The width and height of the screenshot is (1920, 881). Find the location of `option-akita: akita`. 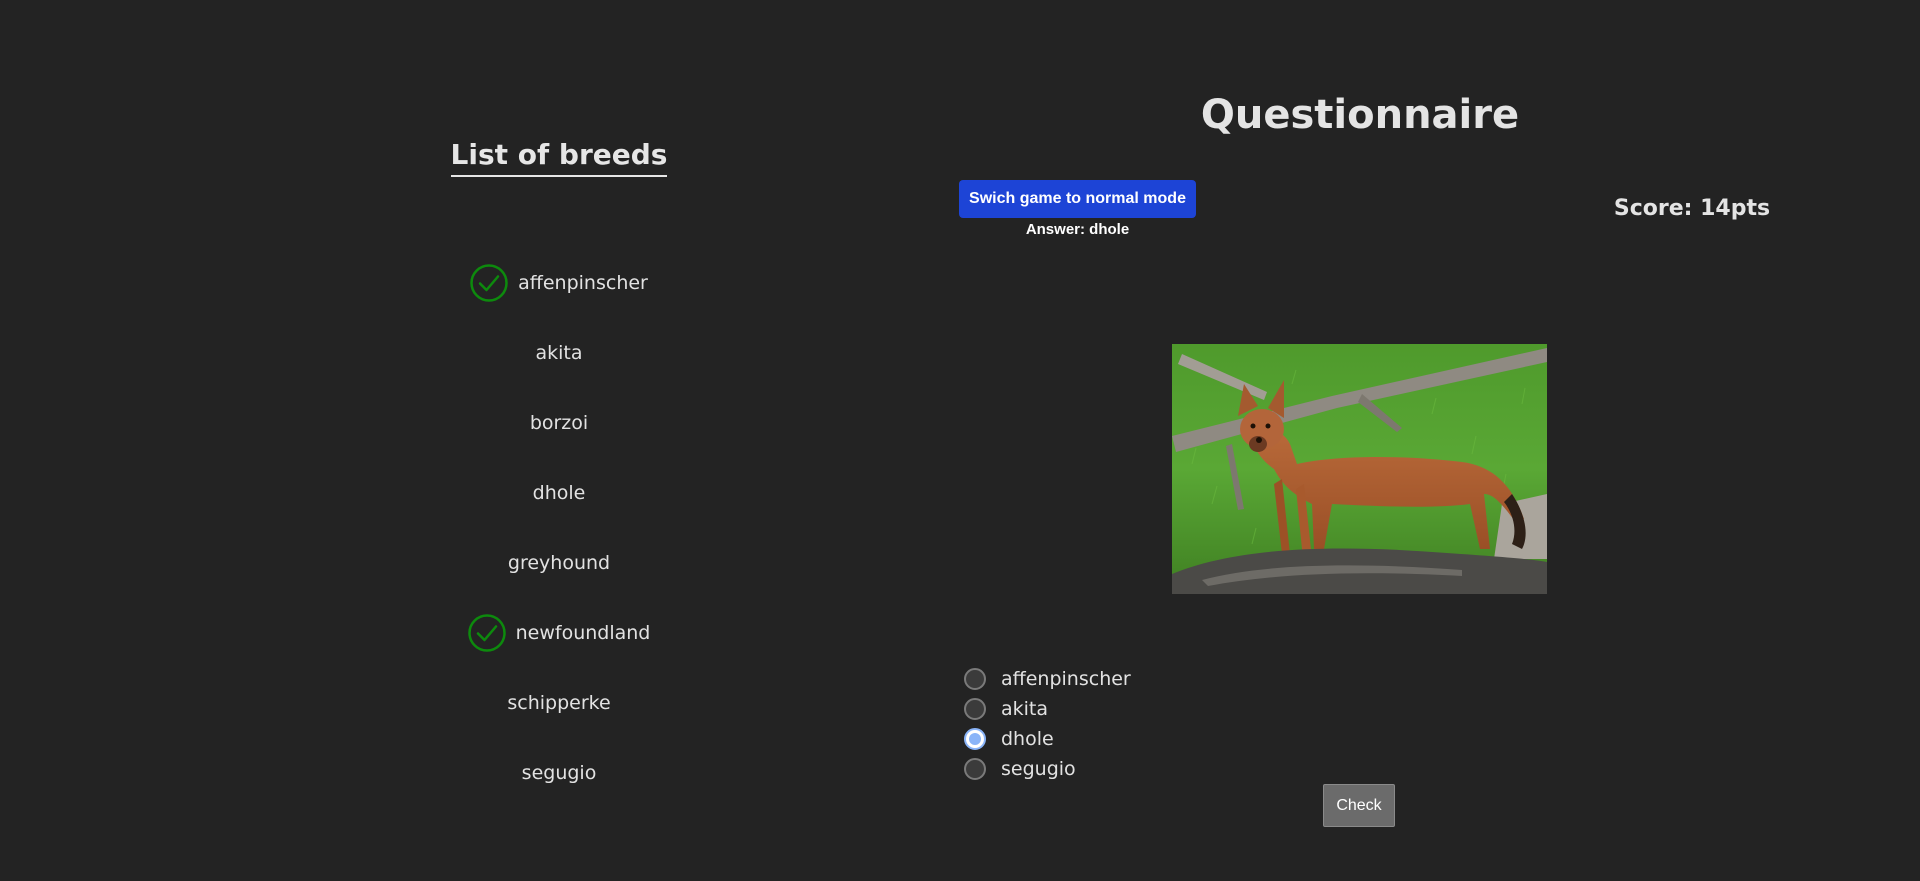

option-akita: akita is located at coordinates (1047, 709).